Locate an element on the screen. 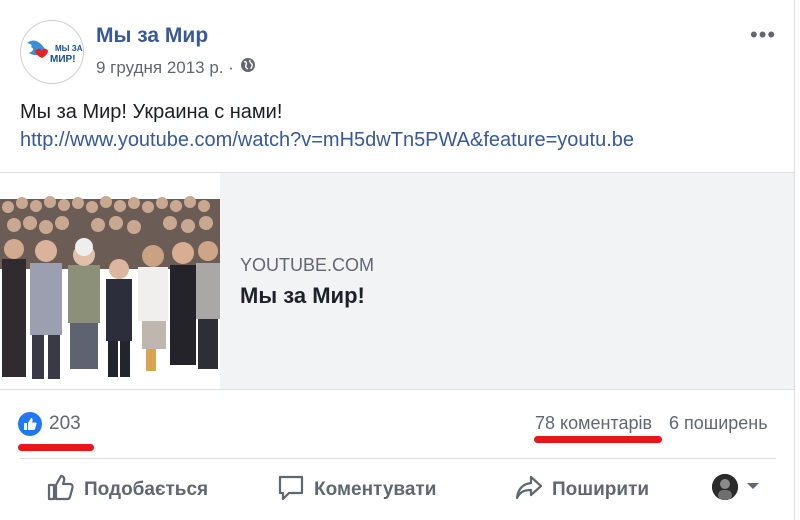  actions-divider is located at coordinates (398, 458).